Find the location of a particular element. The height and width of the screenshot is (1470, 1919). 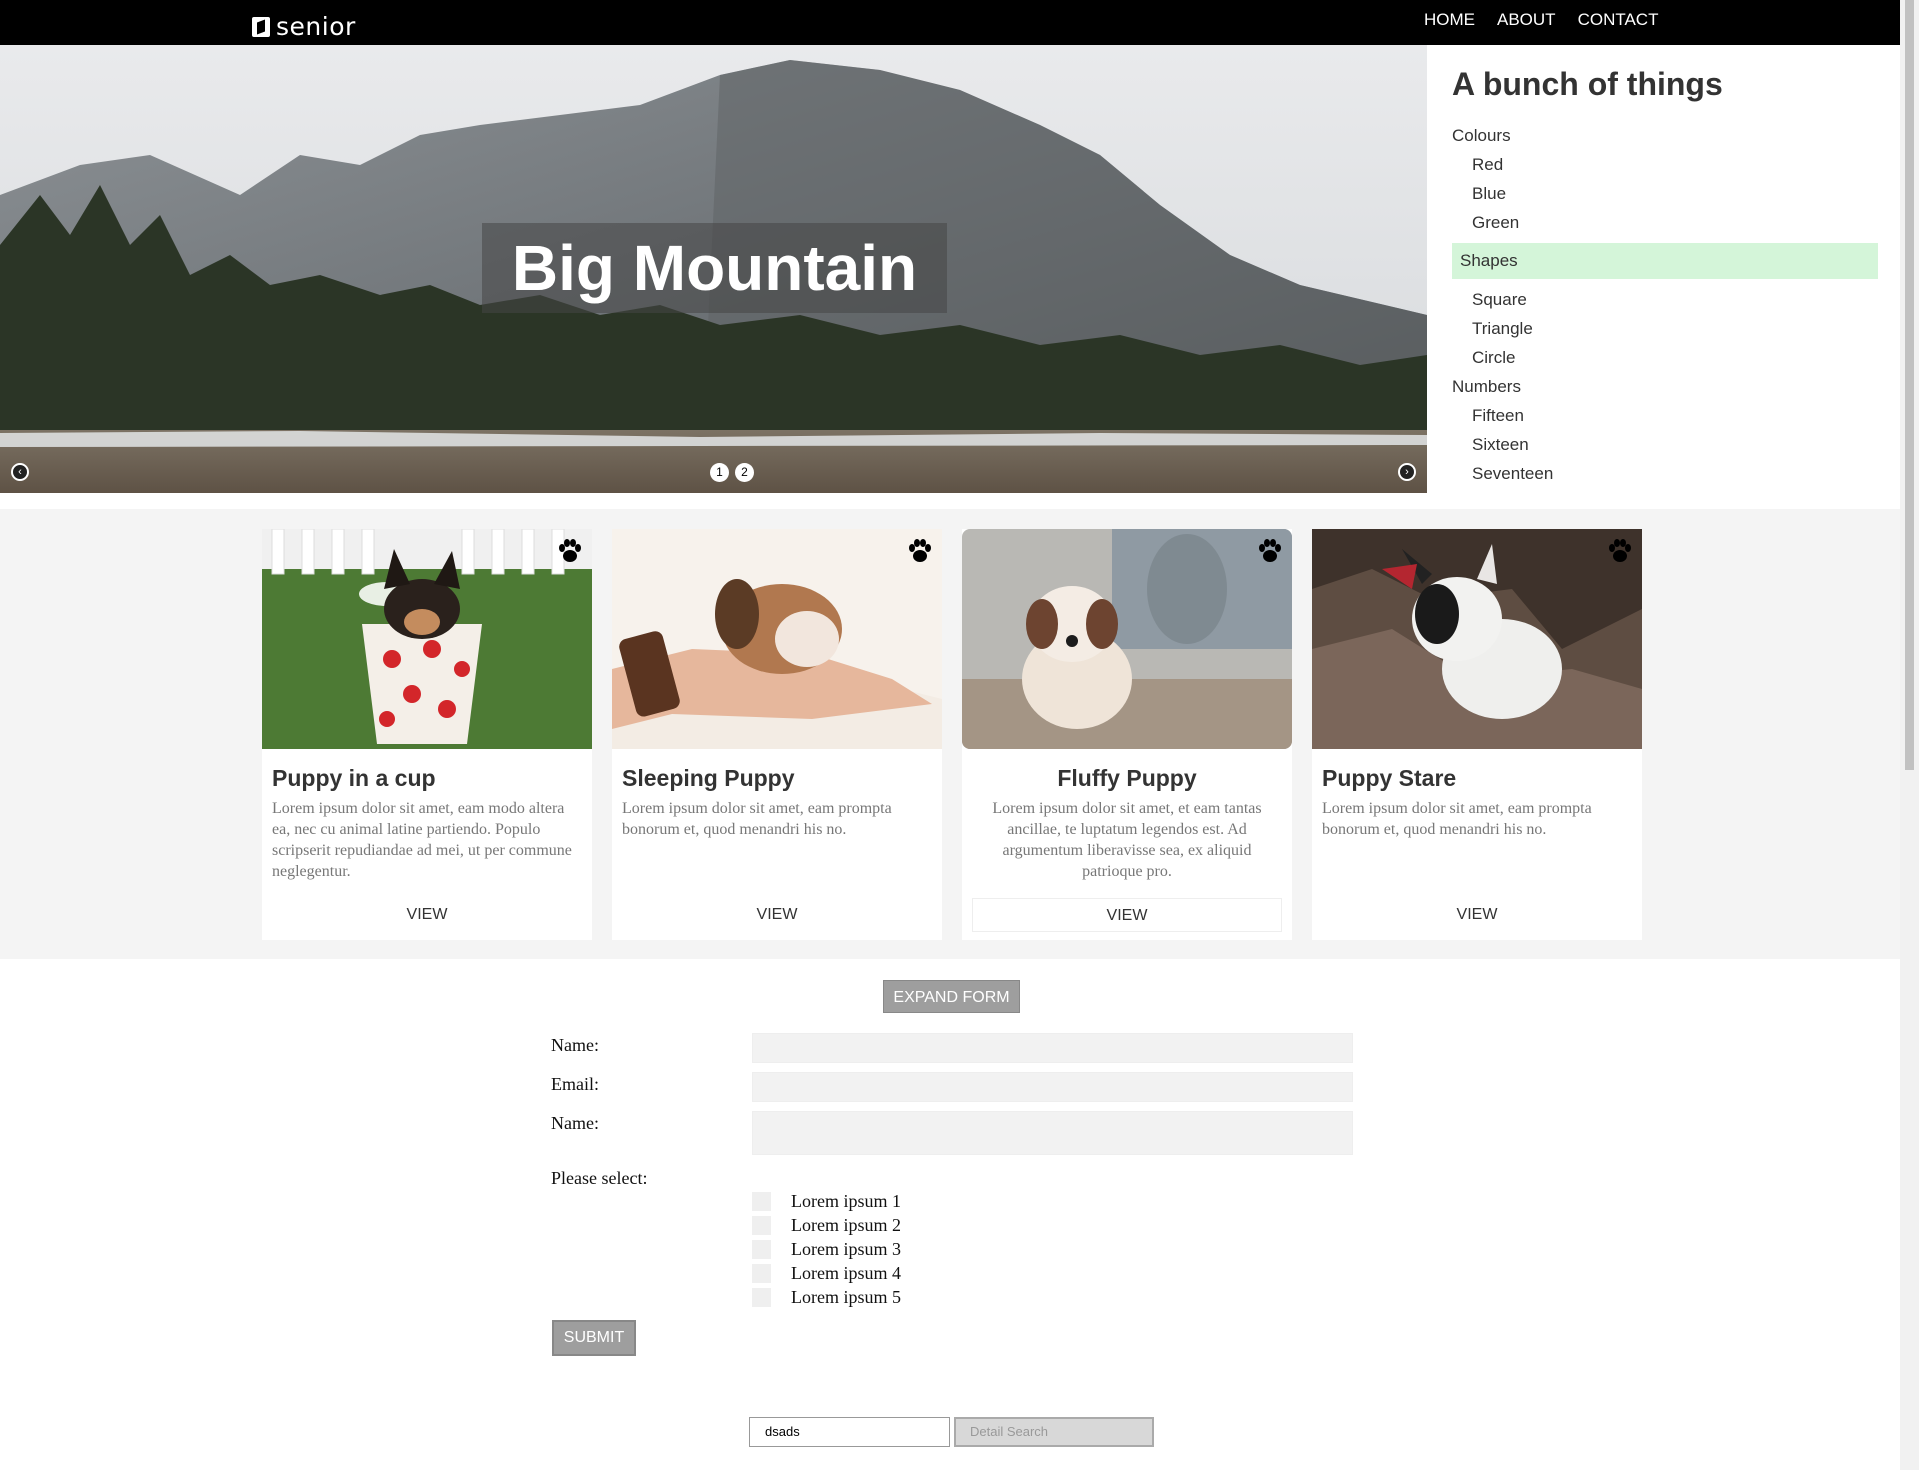

fluffy-puppy-image is located at coordinates (1127, 639).